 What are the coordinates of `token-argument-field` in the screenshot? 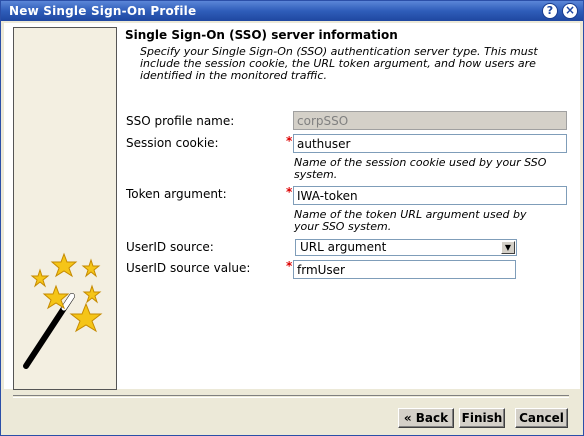 It's located at (430, 195).